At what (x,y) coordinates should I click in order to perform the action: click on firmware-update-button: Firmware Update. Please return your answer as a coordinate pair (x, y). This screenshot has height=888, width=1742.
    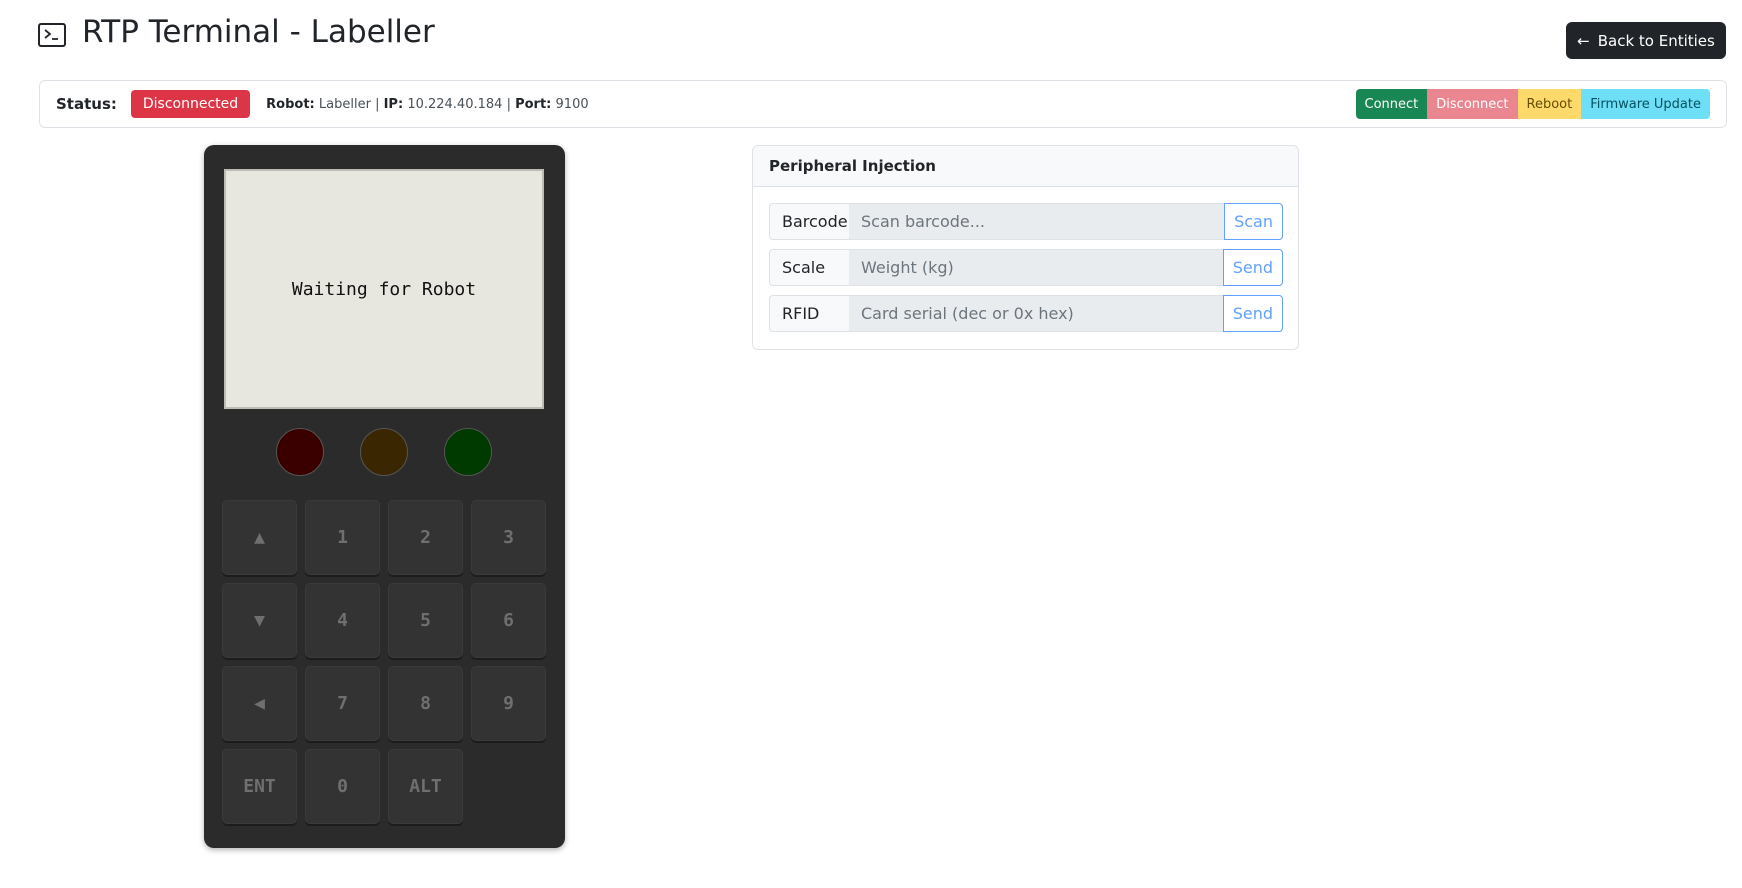
    Looking at the image, I should click on (1645, 104).